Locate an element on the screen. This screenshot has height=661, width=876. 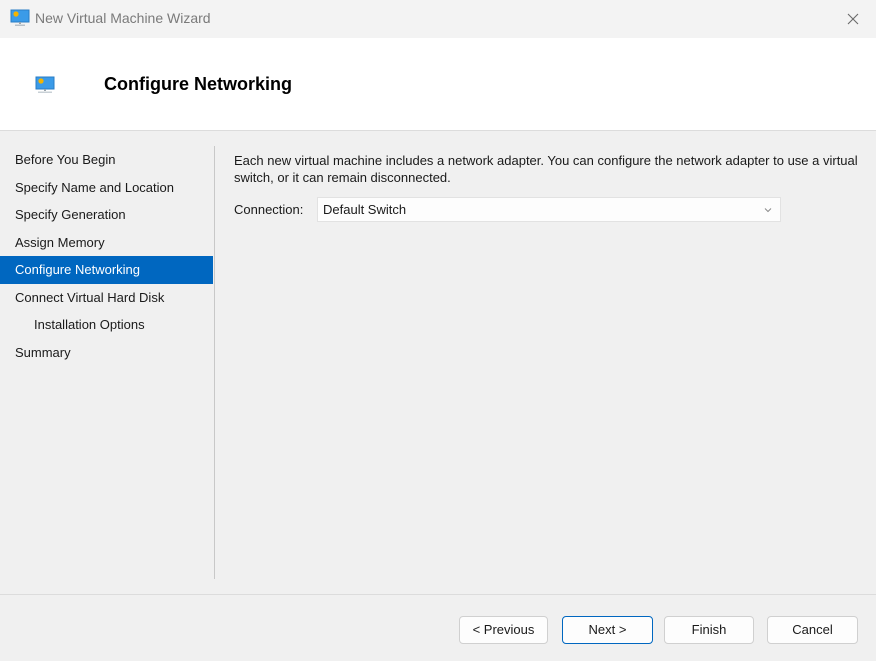
nav-item-summary: Summary is located at coordinates (107, 353).